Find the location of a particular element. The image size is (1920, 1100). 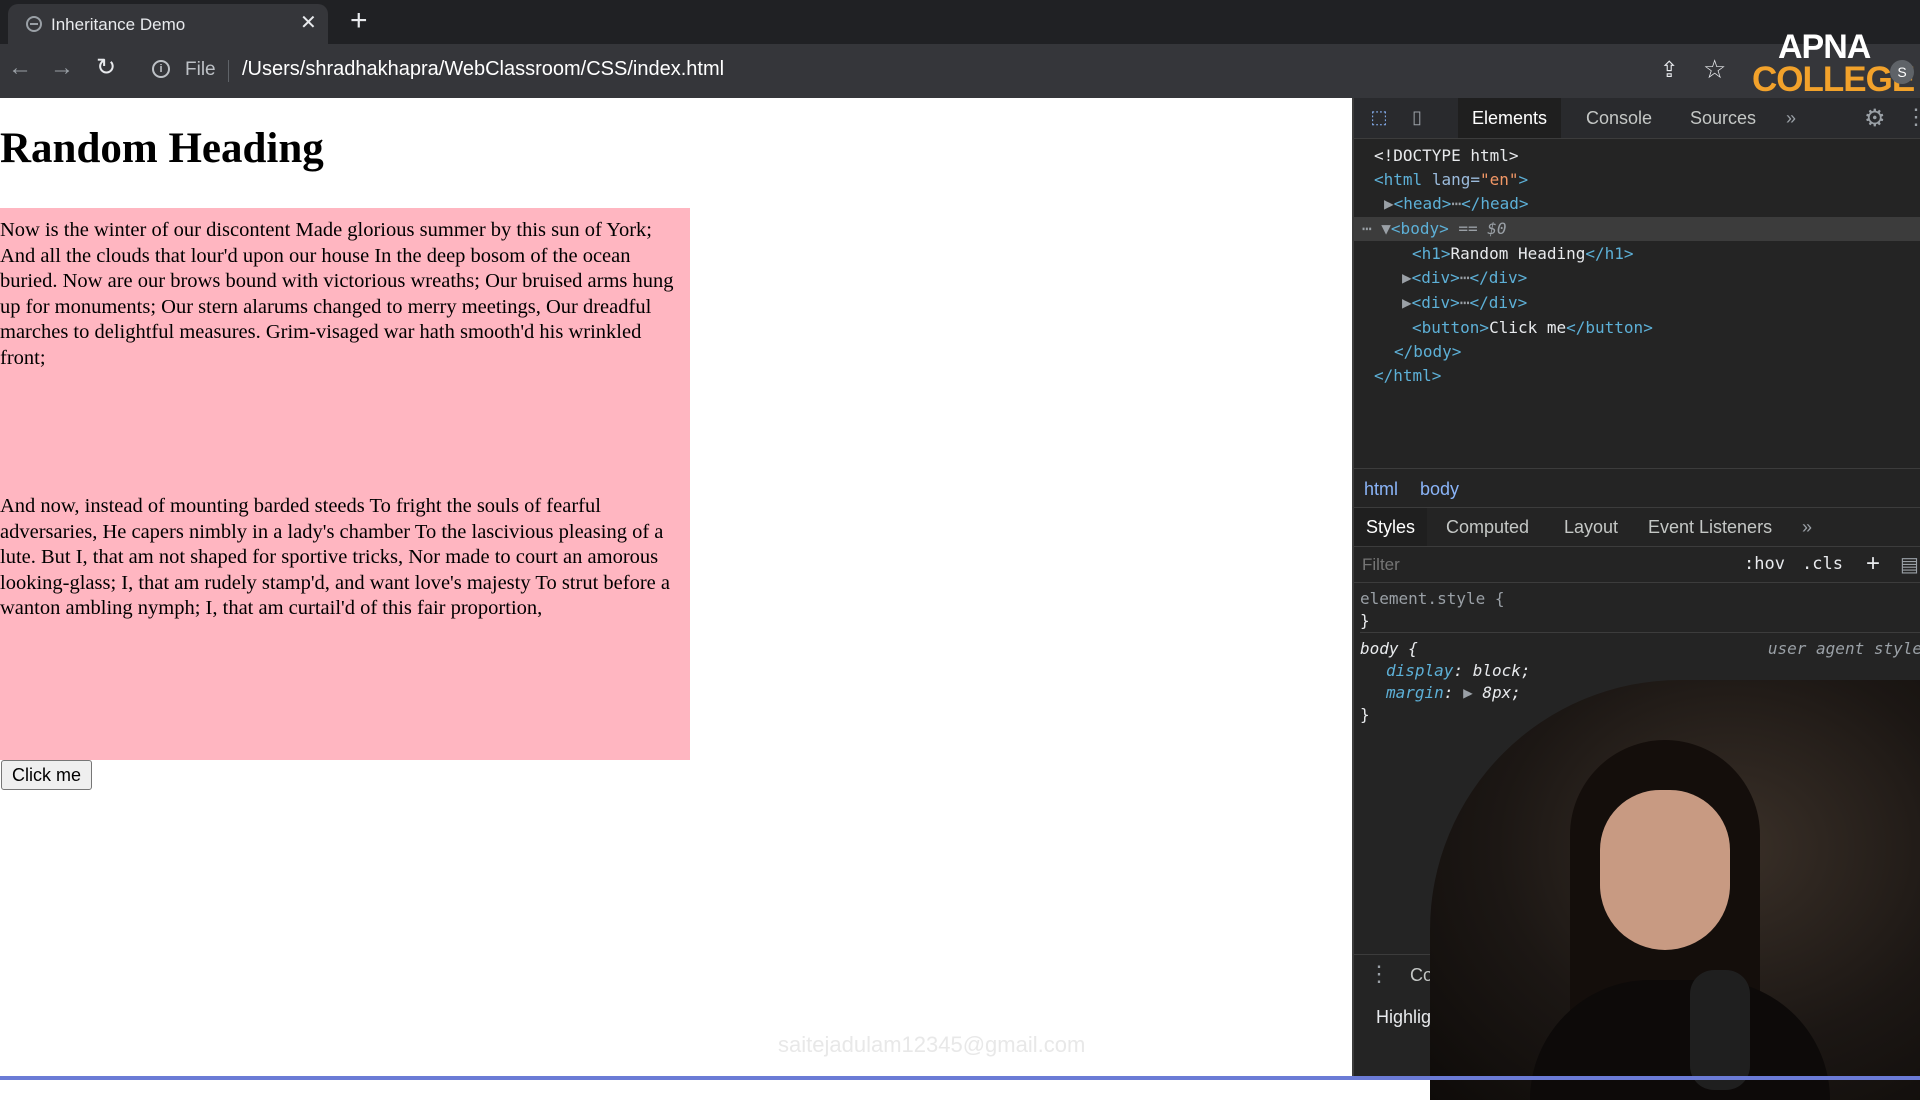

tab-styles: Styles is located at coordinates (1391, 527).